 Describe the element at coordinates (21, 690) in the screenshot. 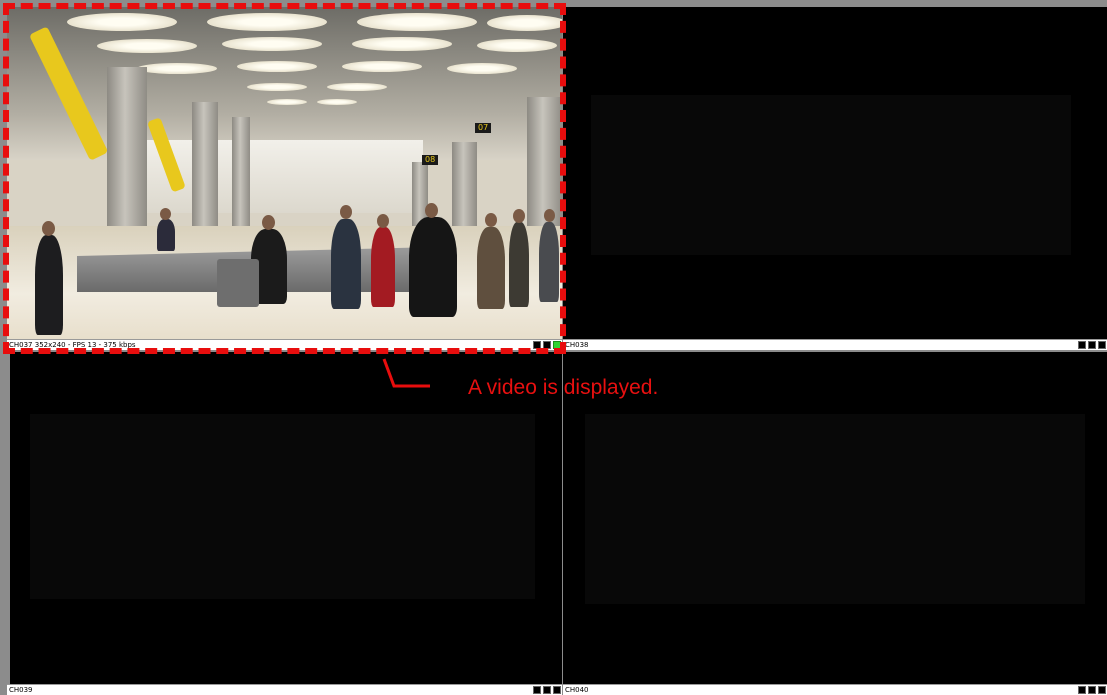

I see `channel-label: CH039` at that location.